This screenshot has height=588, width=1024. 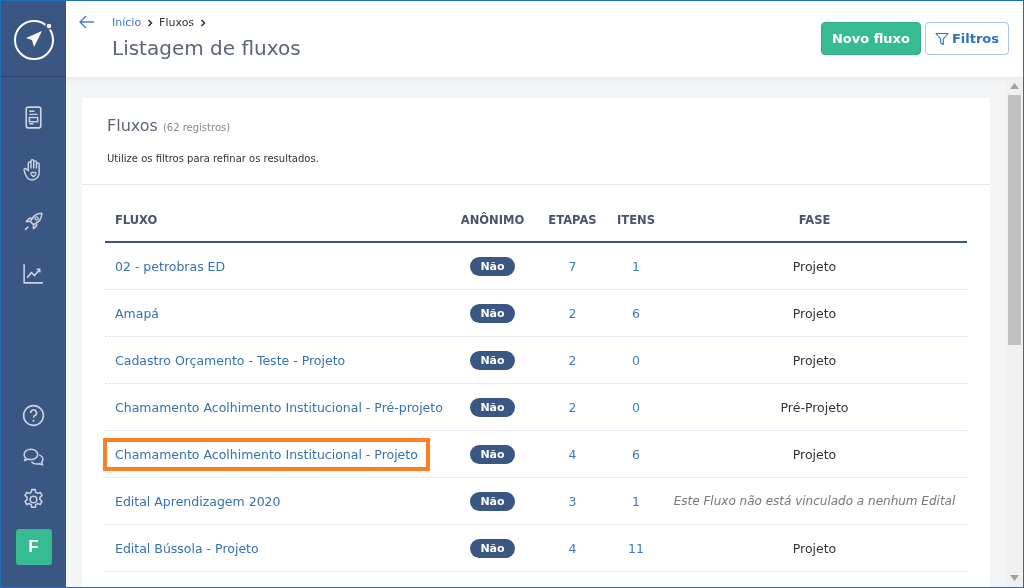 What do you see at coordinates (870, 38) in the screenshot?
I see `new-flow-button: Novo fluxo` at bounding box center [870, 38].